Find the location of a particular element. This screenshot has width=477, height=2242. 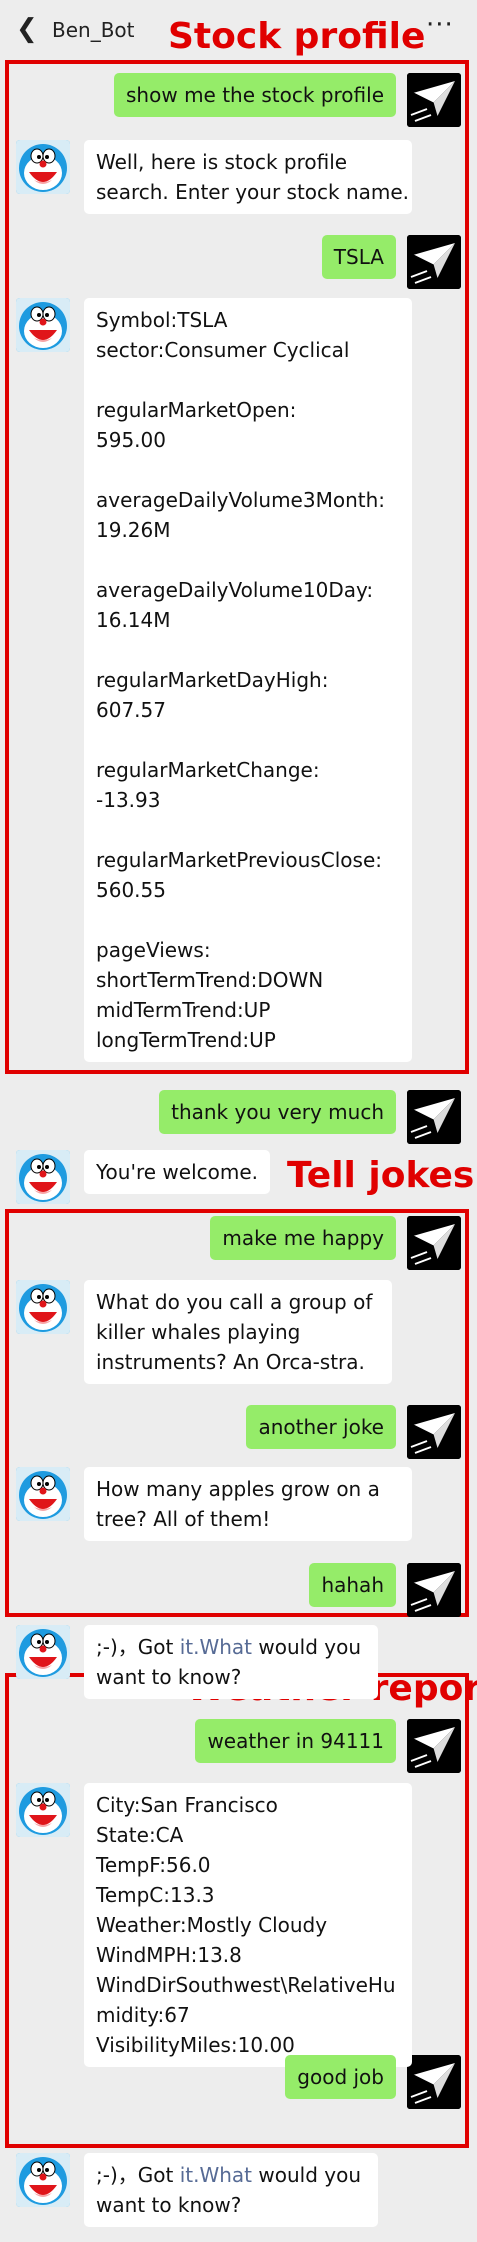

message-line: WindMPH:13.8 is located at coordinates (169, 1955).